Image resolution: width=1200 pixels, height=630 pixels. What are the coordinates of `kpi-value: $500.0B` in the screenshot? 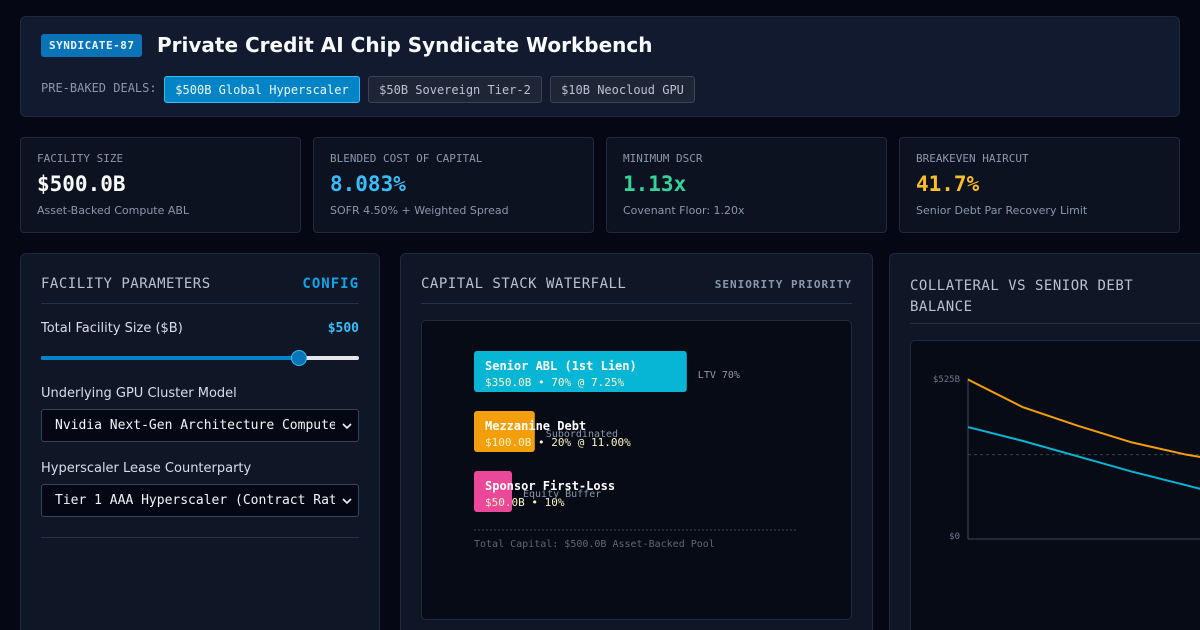 It's located at (81, 184).